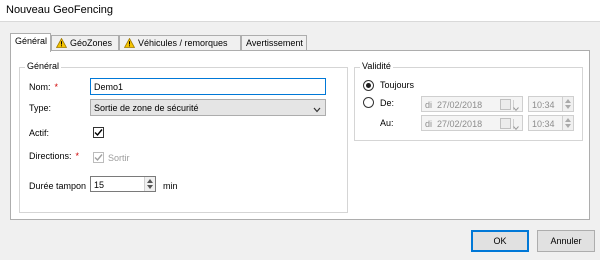 The image size is (600, 260). Describe the element at coordinates (300, 11) in the screenshot. I see `title-bar: Nouveau GeoFencing` at that location.